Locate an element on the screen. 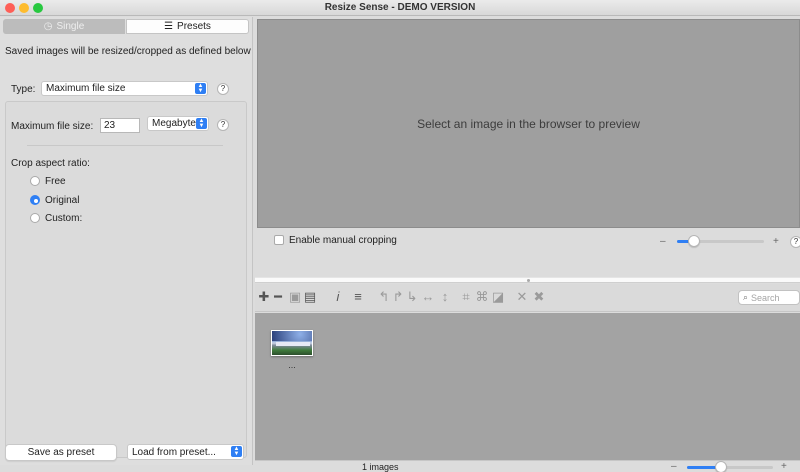  unit-popup: Megabyte ▲ ▼ is located at coordinates (178, 123).